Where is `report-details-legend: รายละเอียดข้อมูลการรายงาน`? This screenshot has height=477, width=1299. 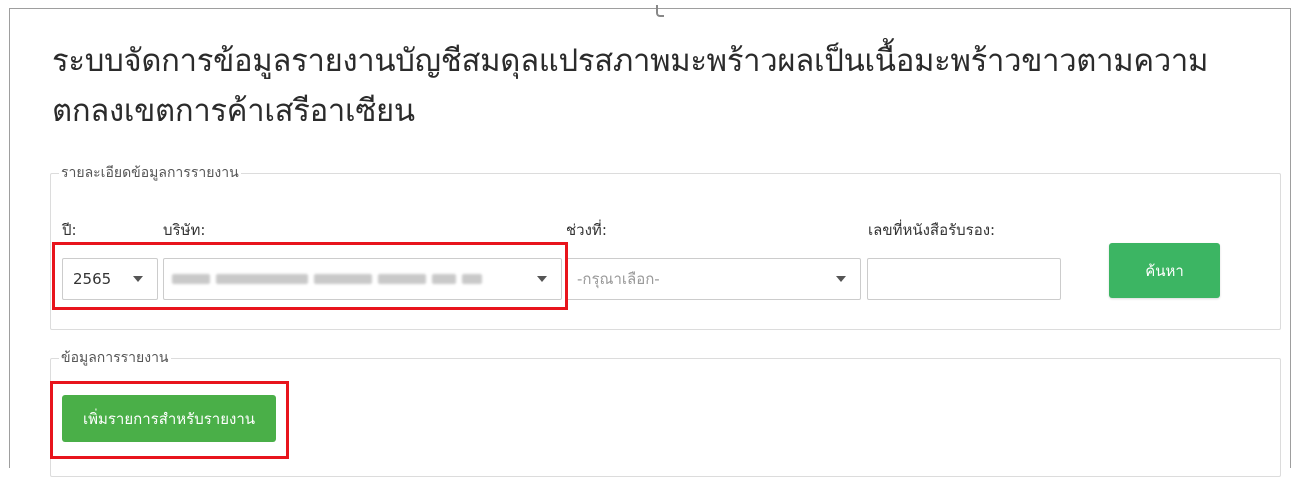
report-details-legend: รายละเอียดข้อมูลการรายงาน is located at coordinates (150, 173).